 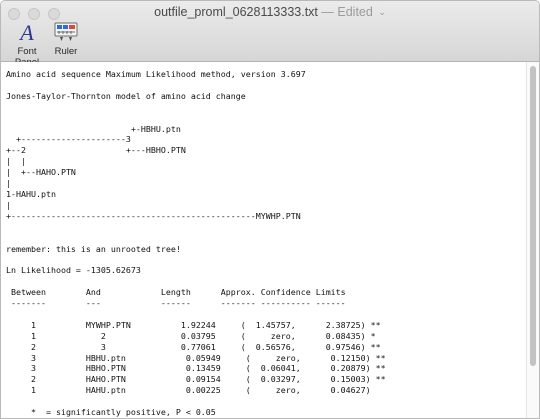 I want to click on font-panel-icon: A, so click(x=27, y=32).